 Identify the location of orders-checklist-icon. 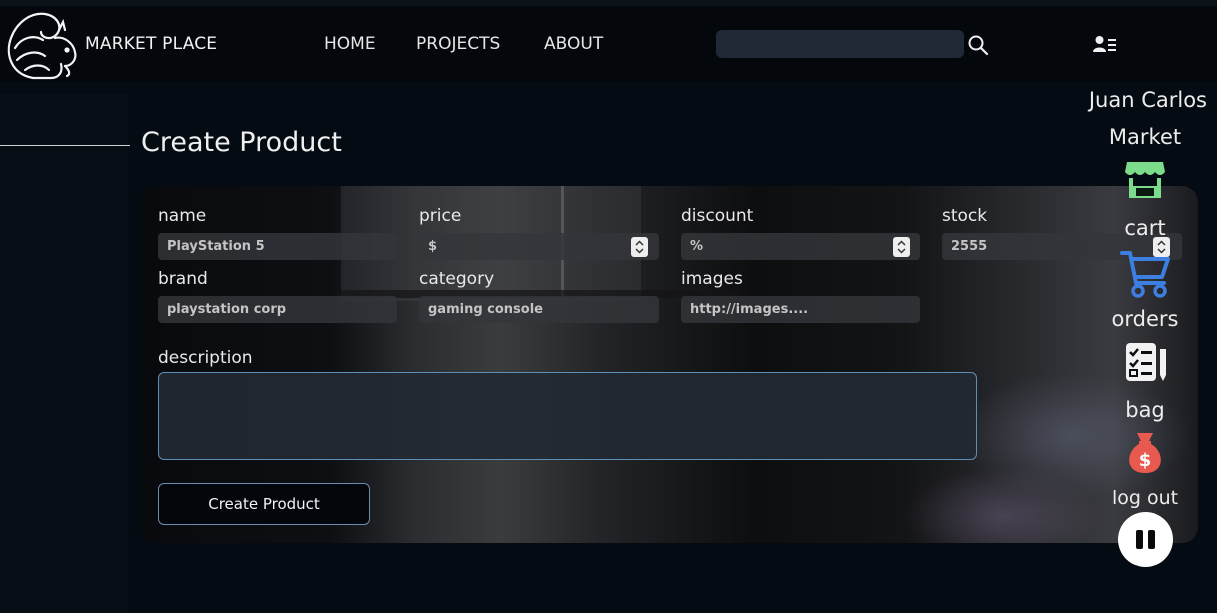
(1146, 362).